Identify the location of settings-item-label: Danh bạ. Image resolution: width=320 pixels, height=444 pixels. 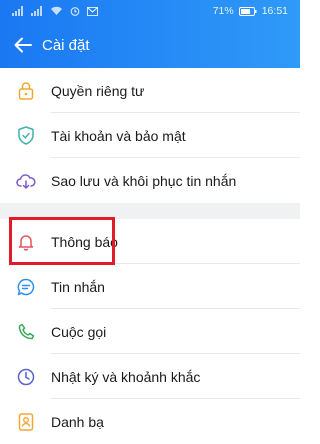
(77, 421).